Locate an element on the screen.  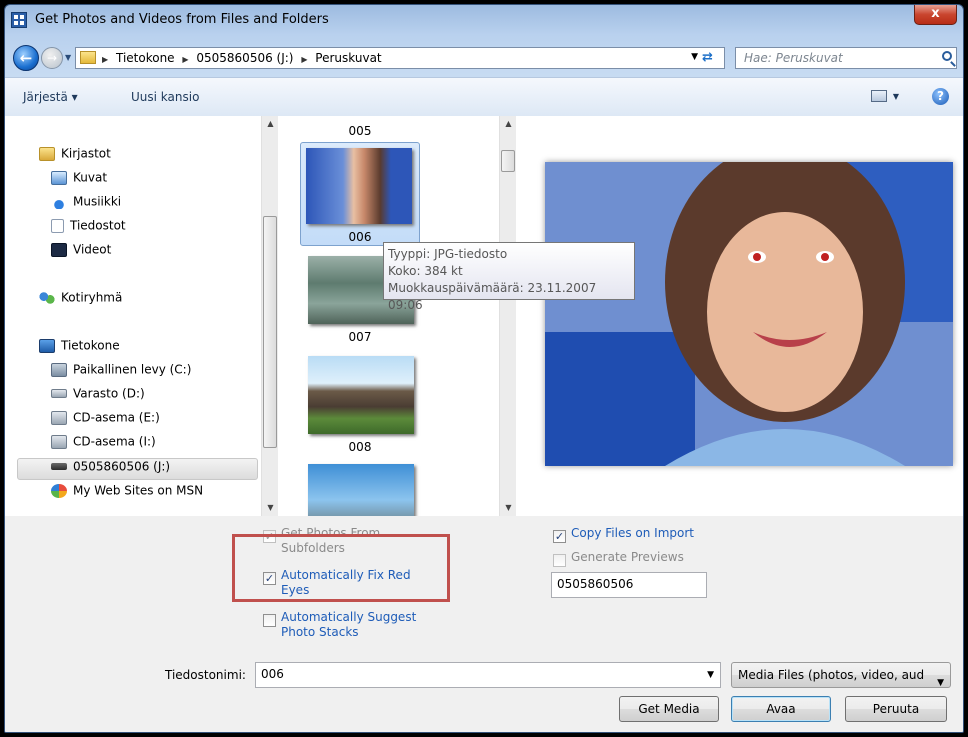
nav-item-libraries: Kirjastot is located at coordinates (75, 156).